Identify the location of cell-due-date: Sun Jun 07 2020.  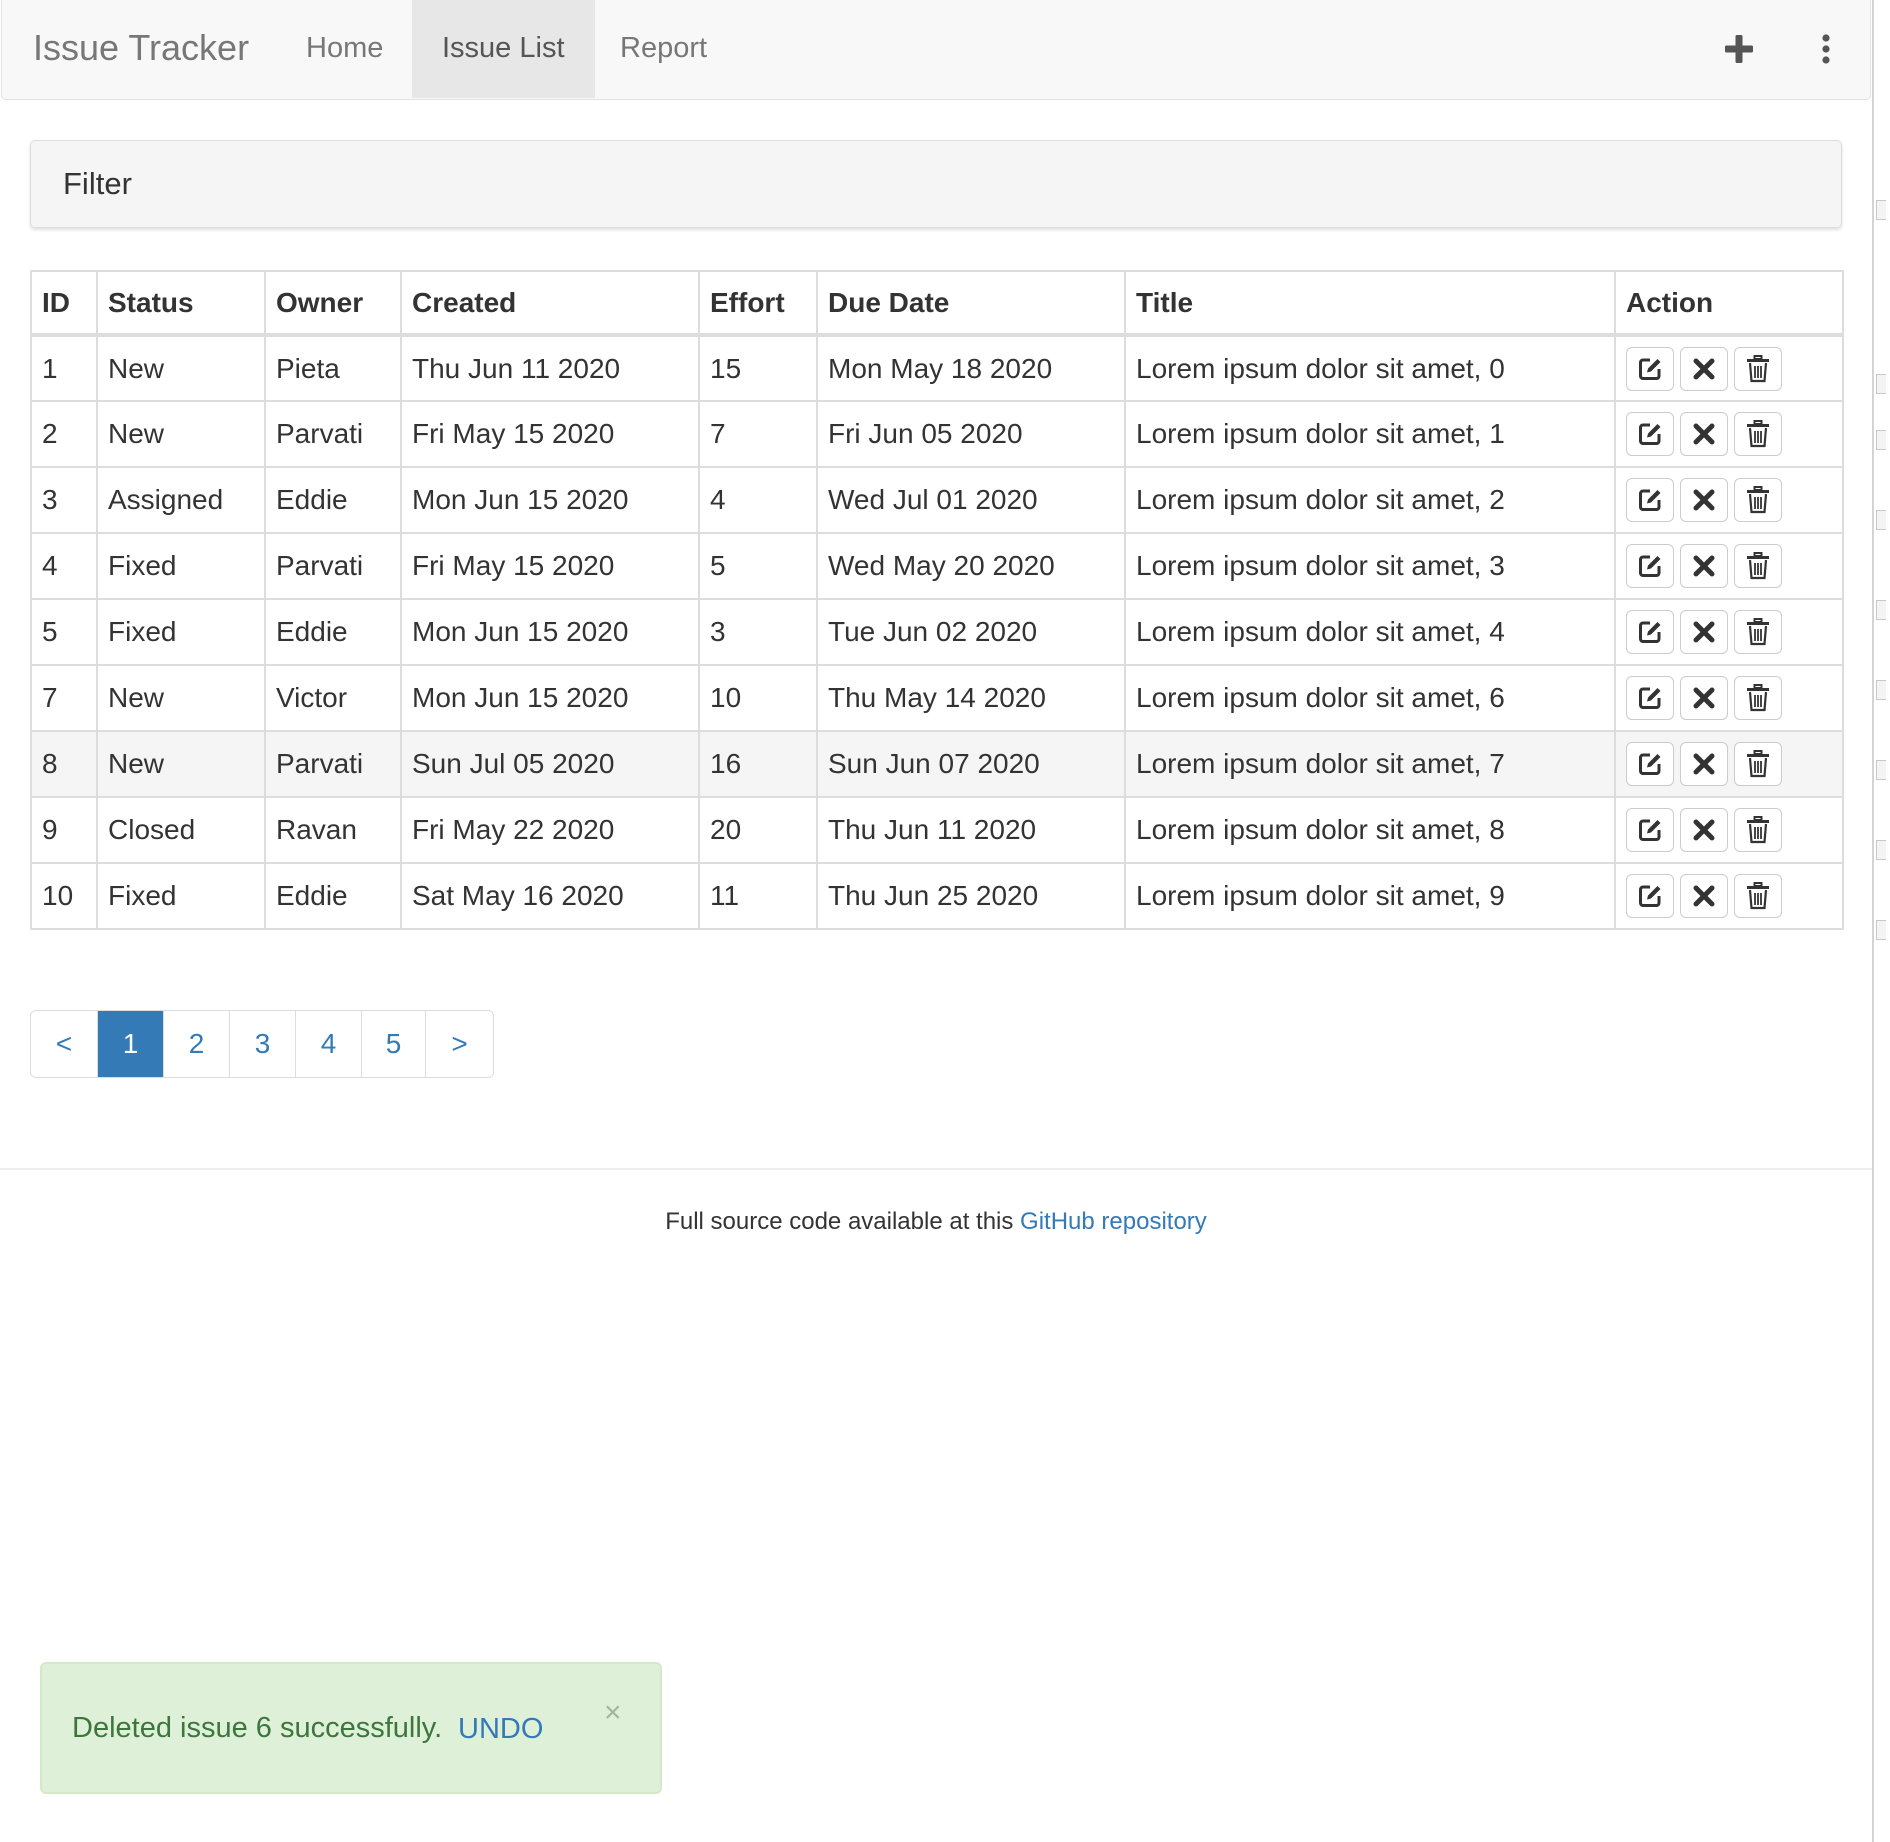
(971, 764).